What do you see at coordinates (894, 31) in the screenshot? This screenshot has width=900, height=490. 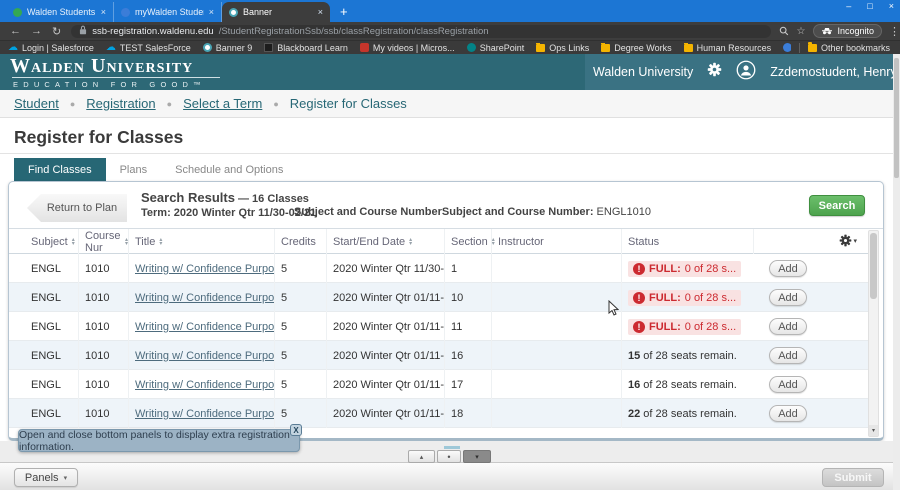 I see `menu-icon: ⋮` at bounding box center [894, 31].